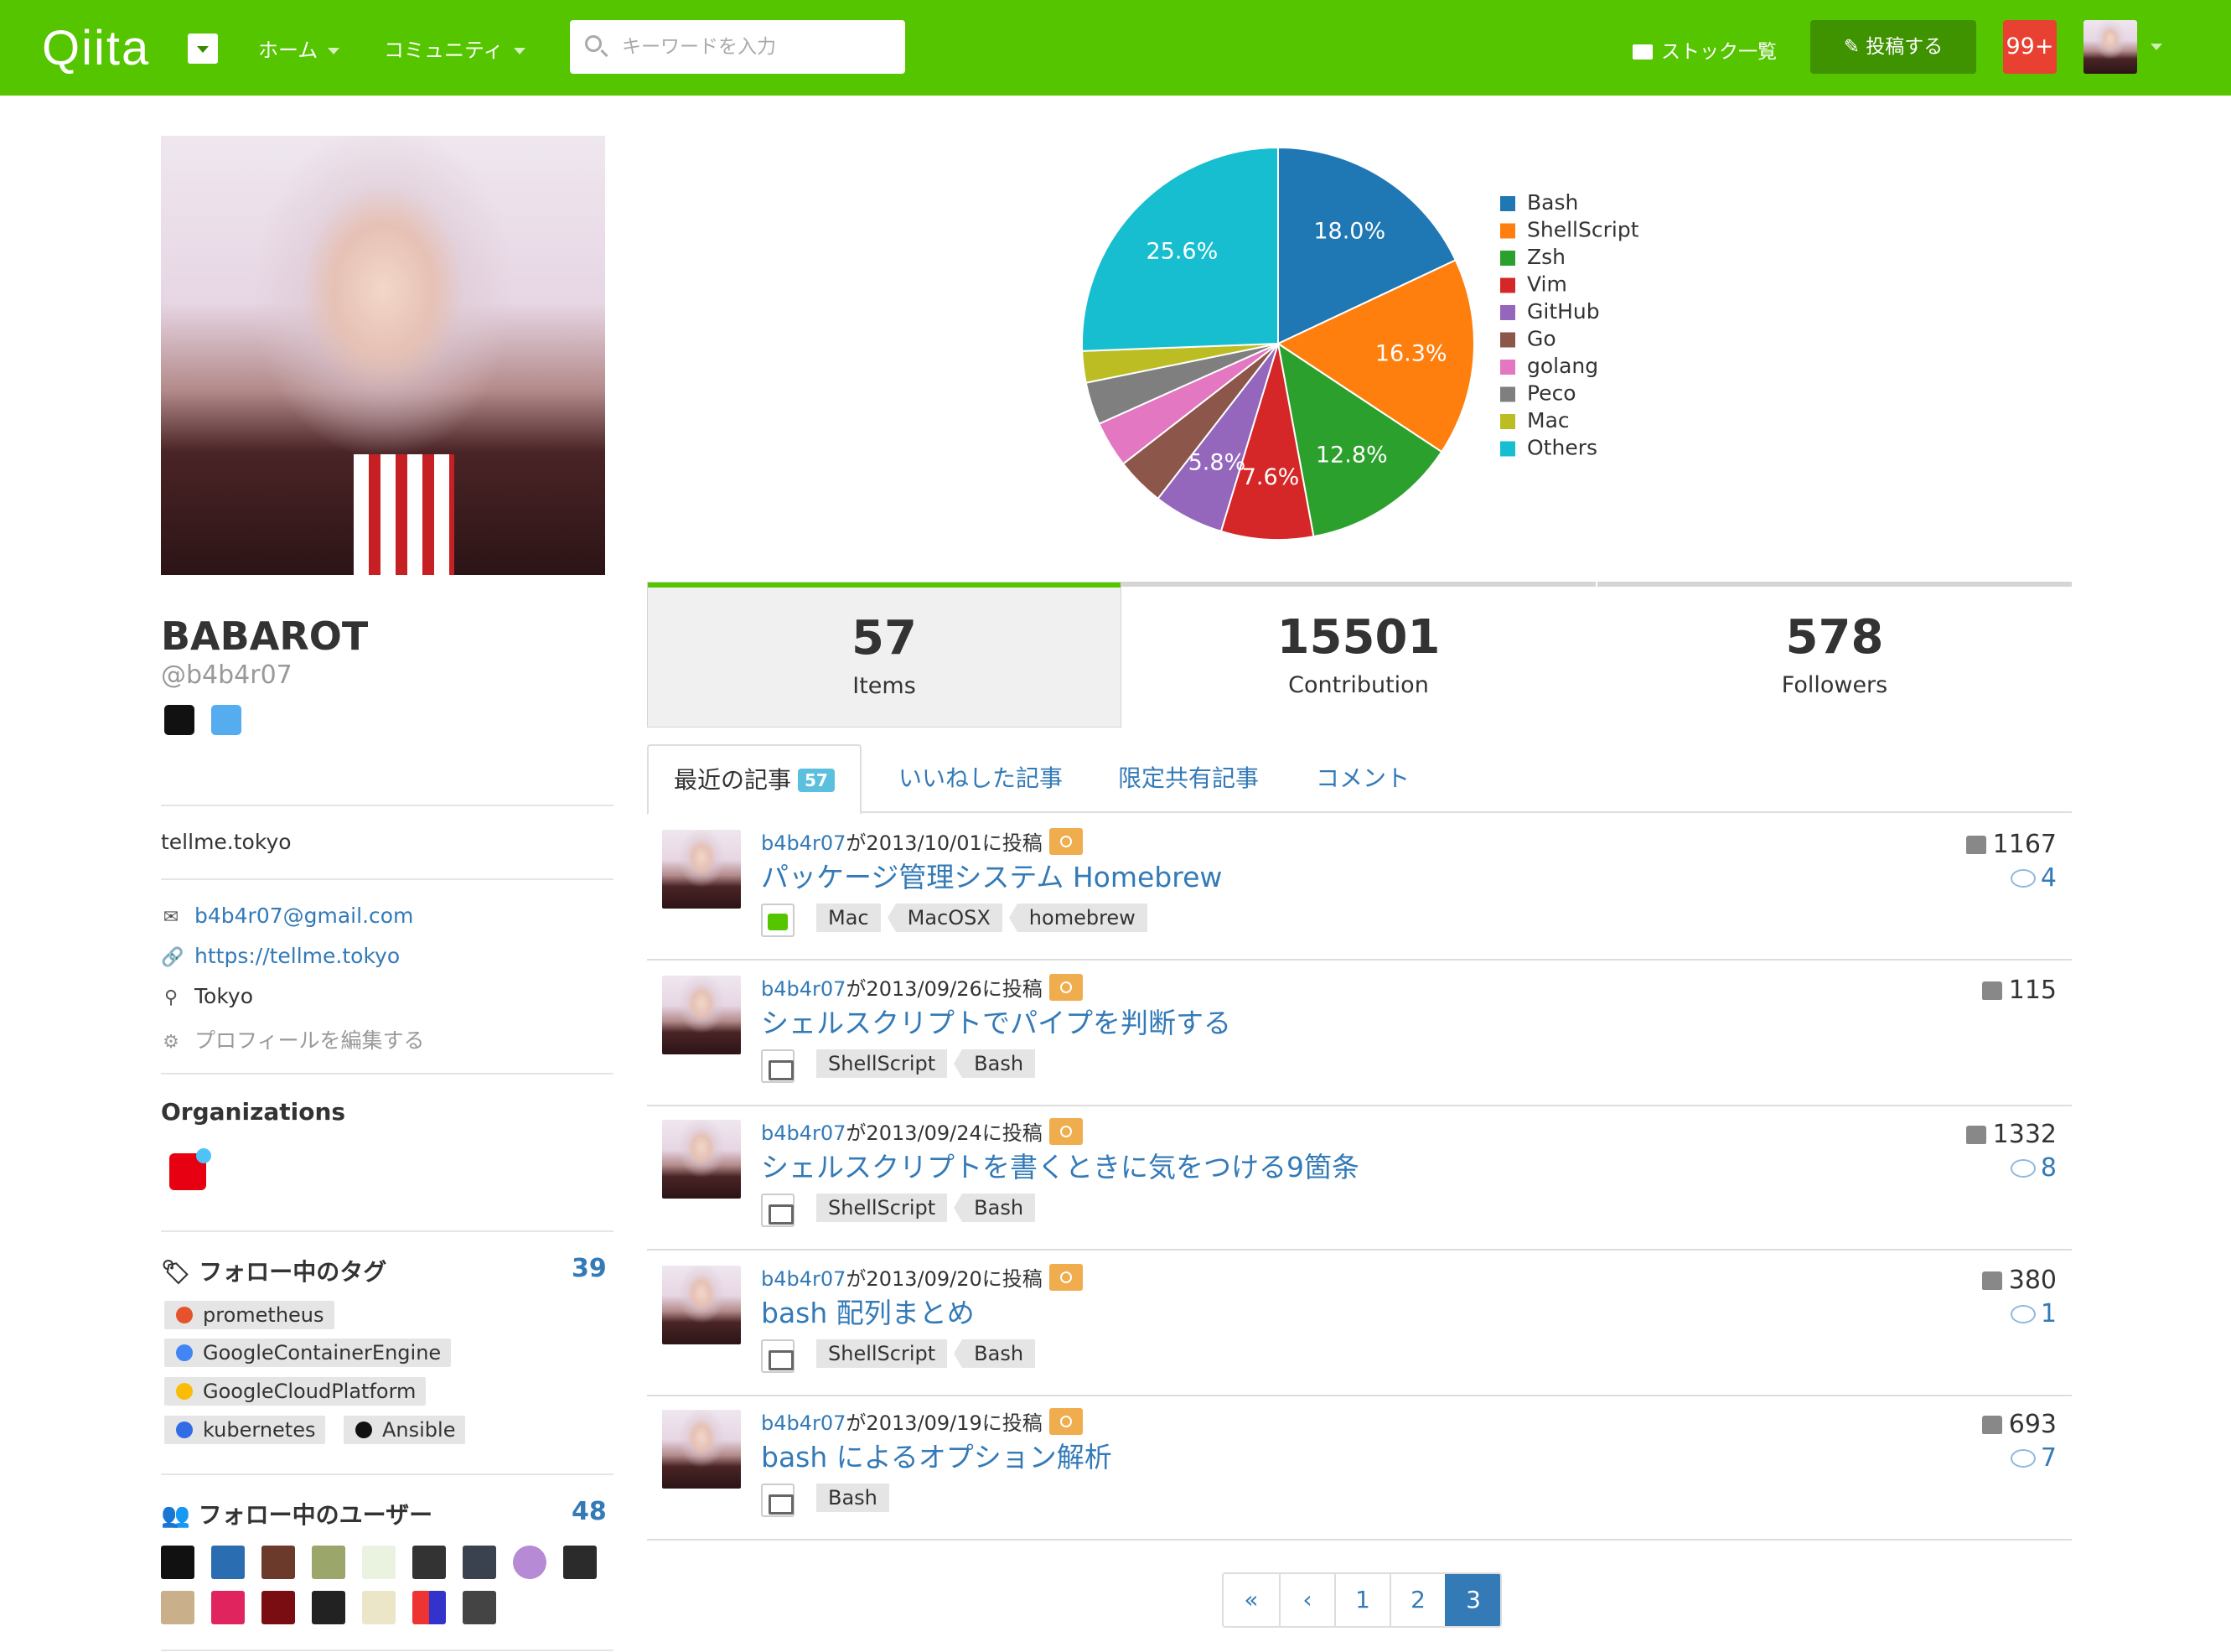 This screenshot has height=1652, width=2231. I want to click on article-title-link: bash によるオプション解析, so click(937, 1455).